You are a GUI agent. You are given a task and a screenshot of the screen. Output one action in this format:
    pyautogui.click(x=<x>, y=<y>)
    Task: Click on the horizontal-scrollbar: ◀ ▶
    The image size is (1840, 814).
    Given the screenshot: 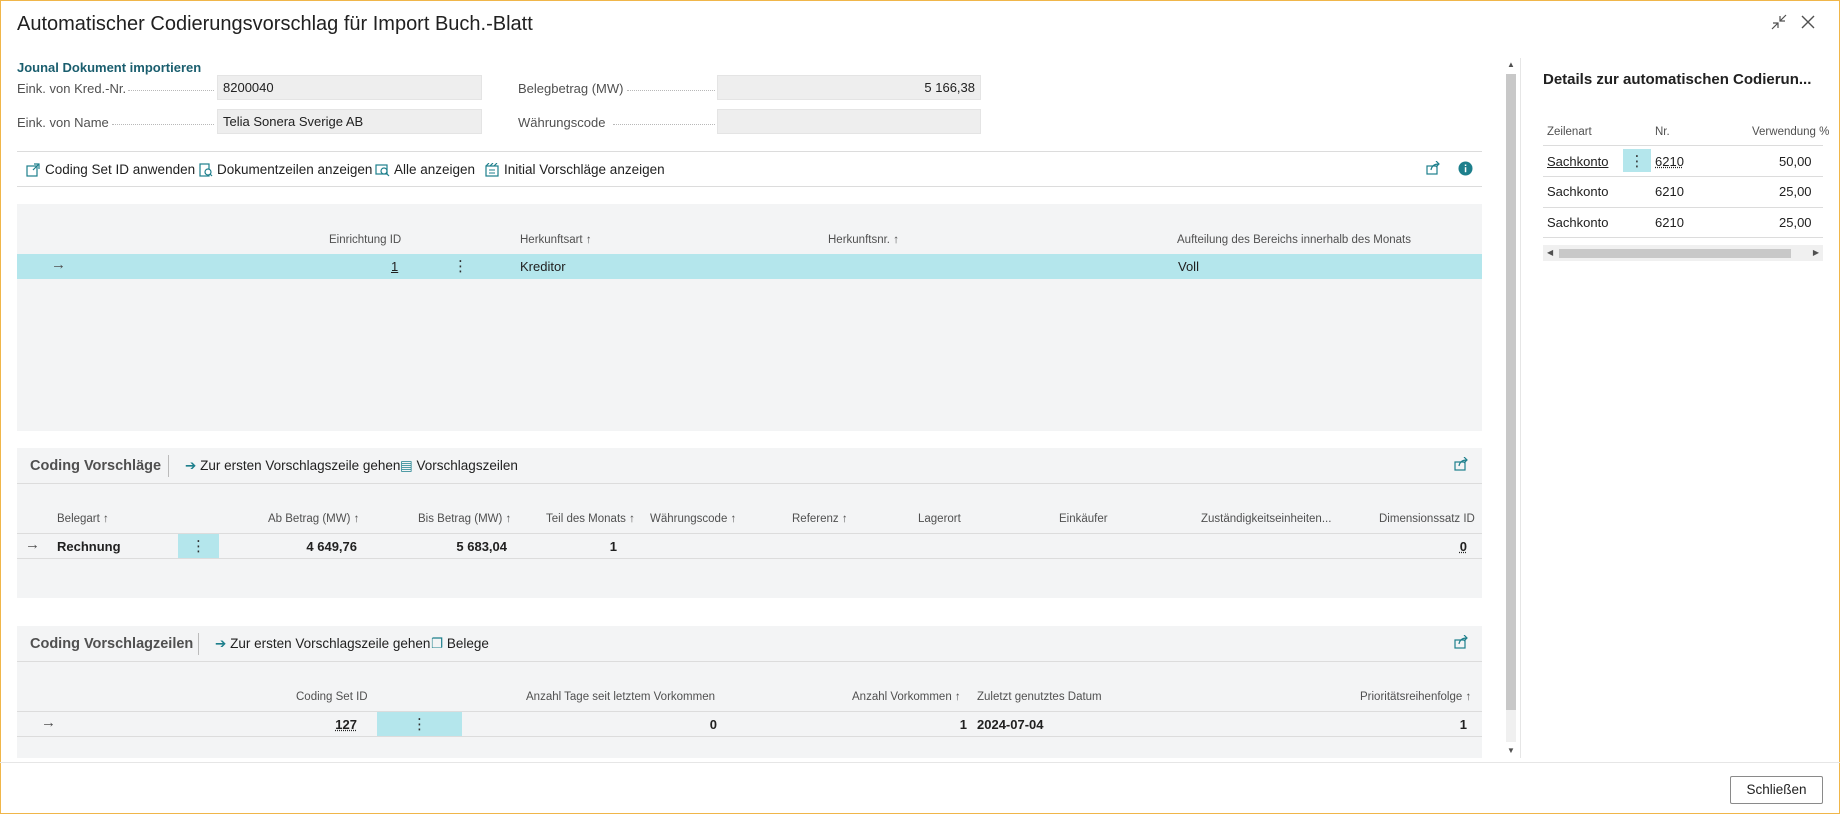 What is the action you would take?
    pyautogui.click(x=1683, y=253)
    